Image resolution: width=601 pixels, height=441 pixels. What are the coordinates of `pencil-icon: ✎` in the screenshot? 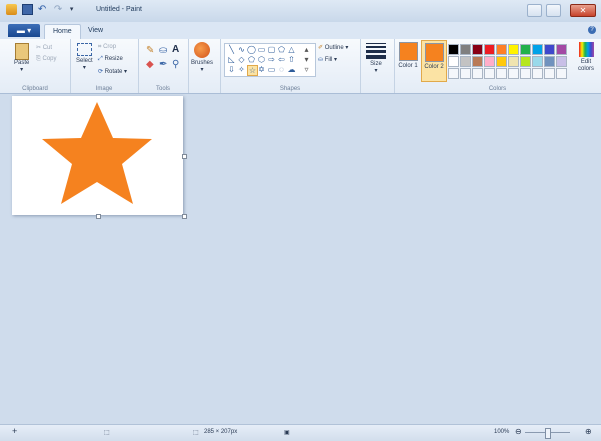 It's located at (150, 50).